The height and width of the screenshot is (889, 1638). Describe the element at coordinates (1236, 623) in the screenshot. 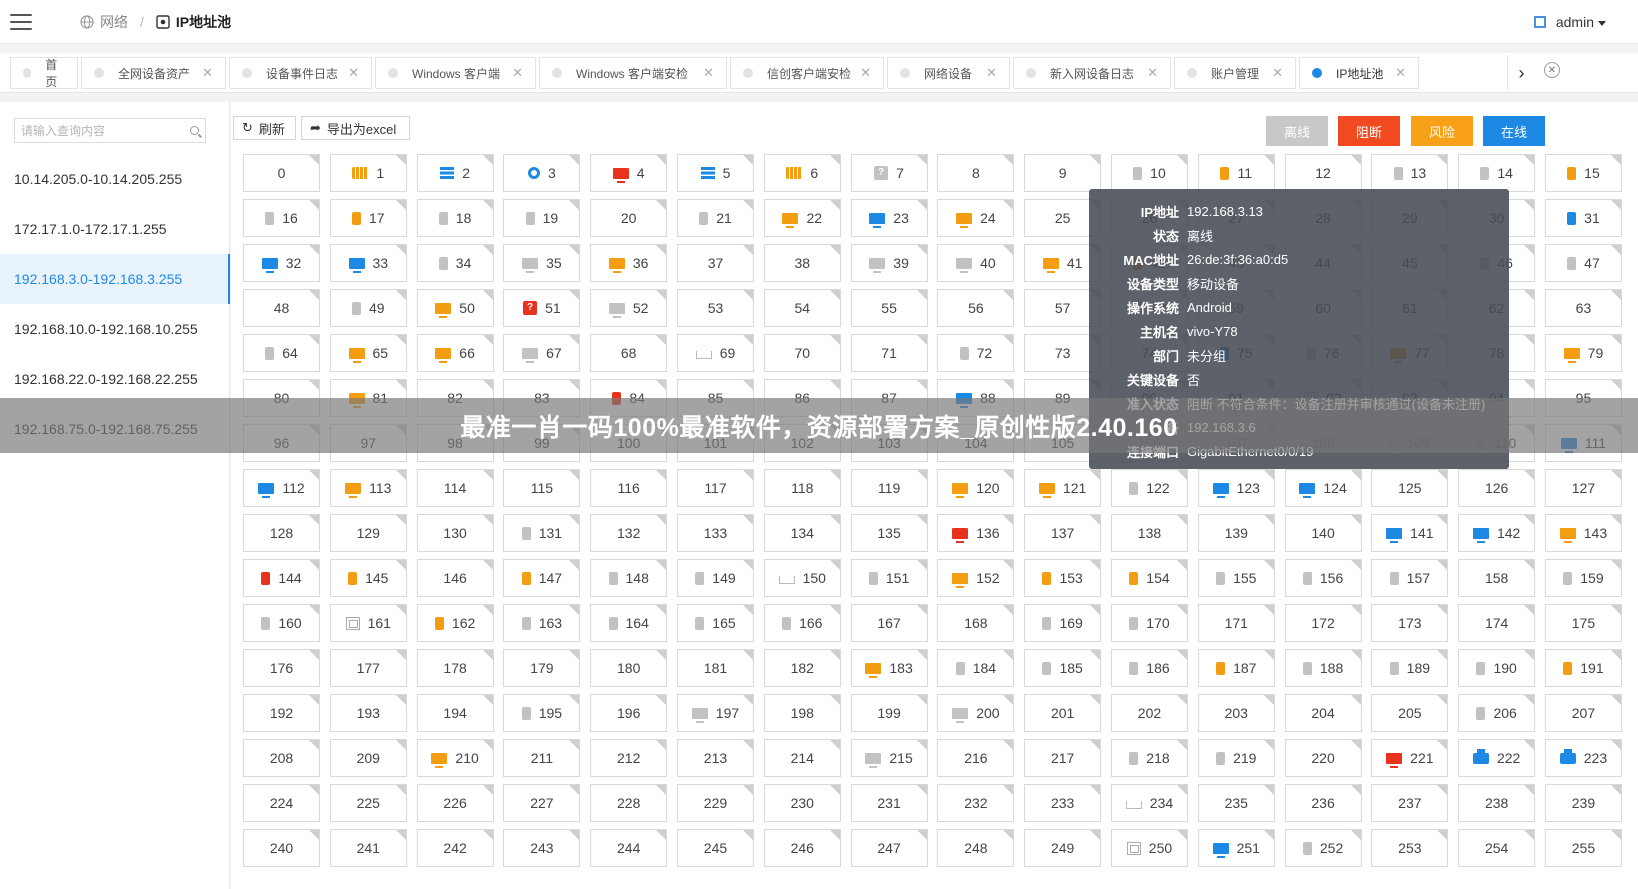

I see `ip-cell: 171` at that location.